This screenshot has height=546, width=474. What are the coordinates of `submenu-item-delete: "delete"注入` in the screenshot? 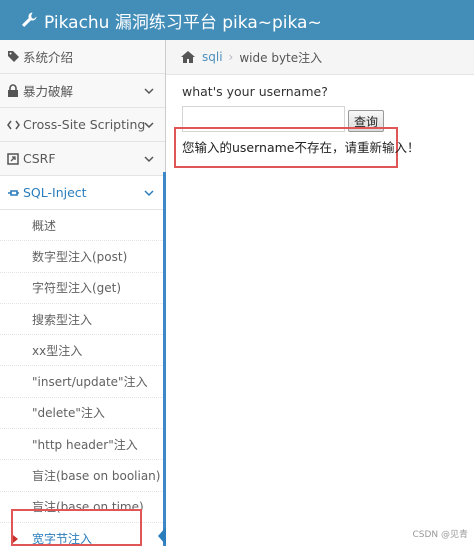 It's located at (82, 413).